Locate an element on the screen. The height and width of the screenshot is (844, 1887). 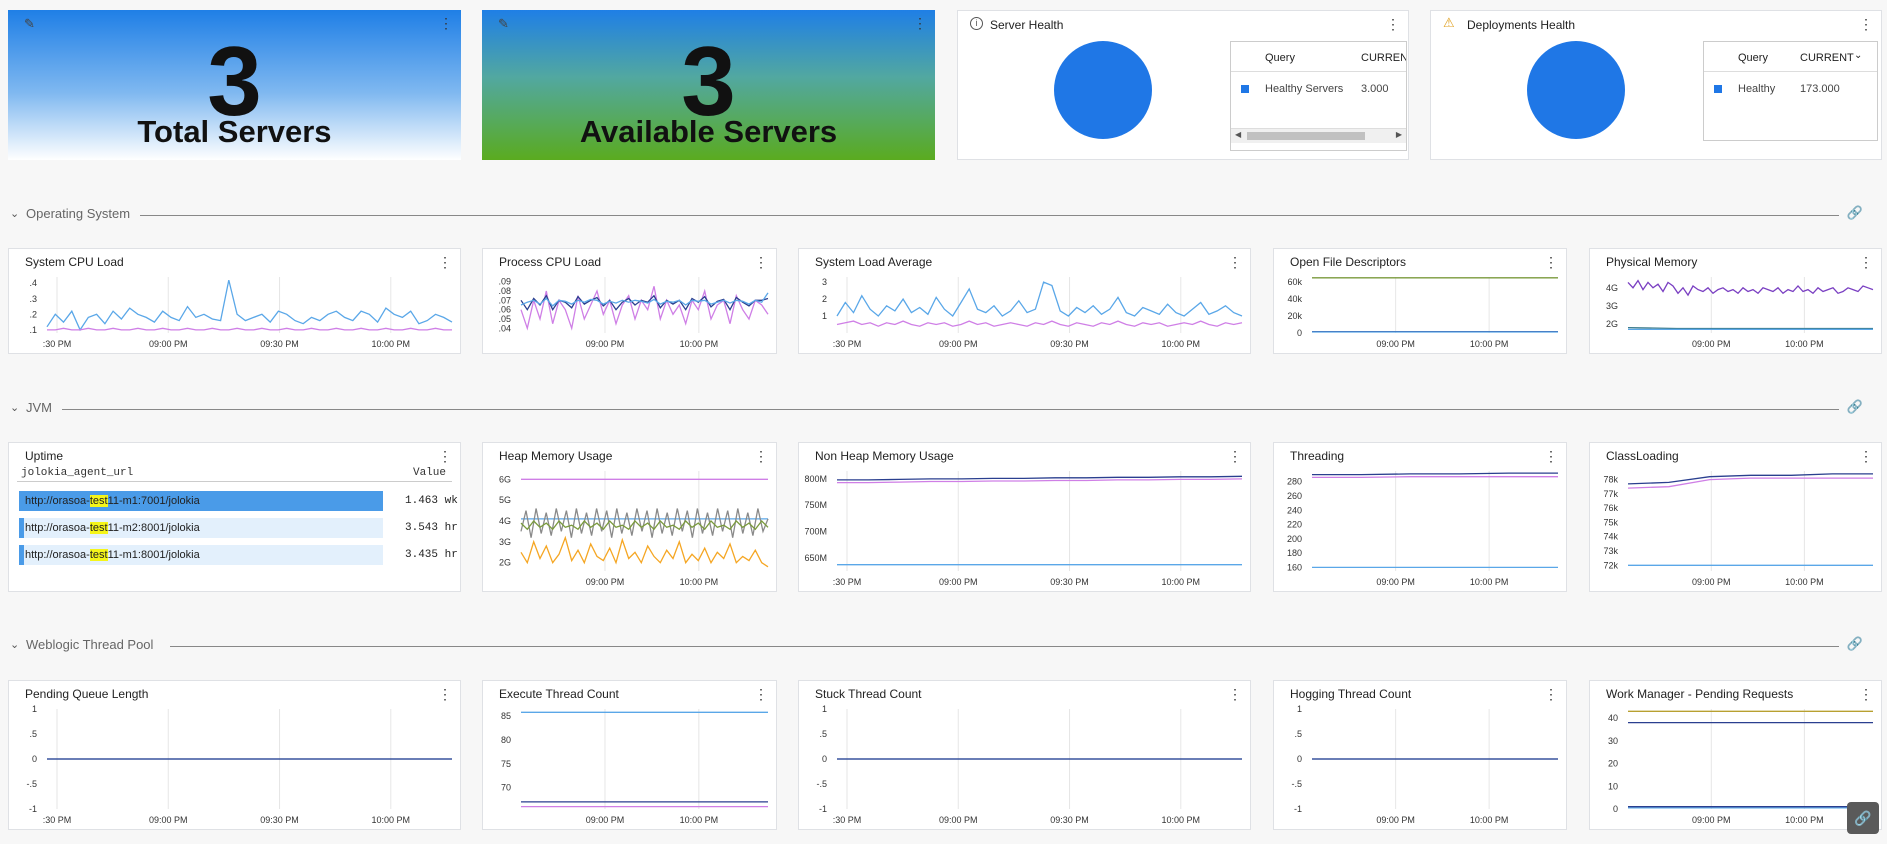
y-tick-label: 2 is located at coordinates (824, 299).